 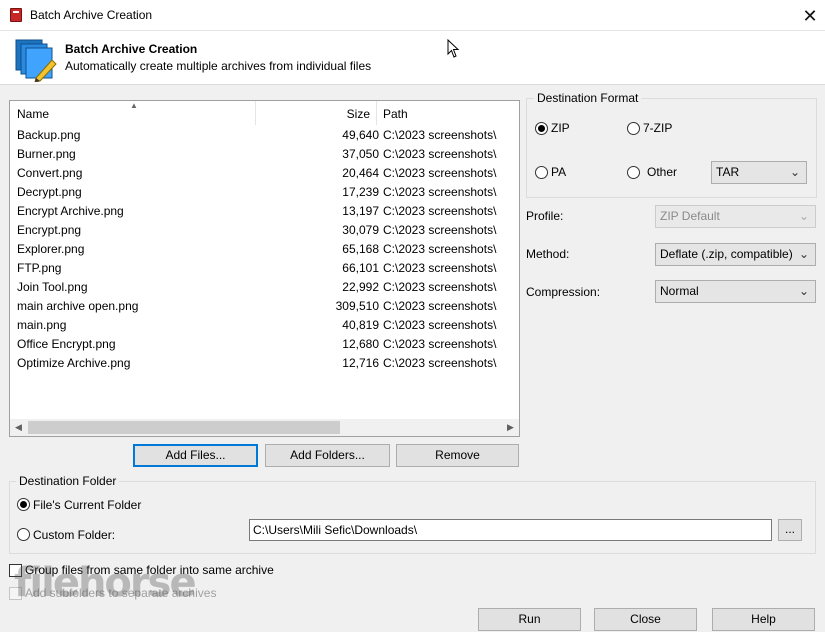 What do you see at coordinates (529, 619) in the screenshot?
I see `run-button: Run` at bounding box center [529, 619].